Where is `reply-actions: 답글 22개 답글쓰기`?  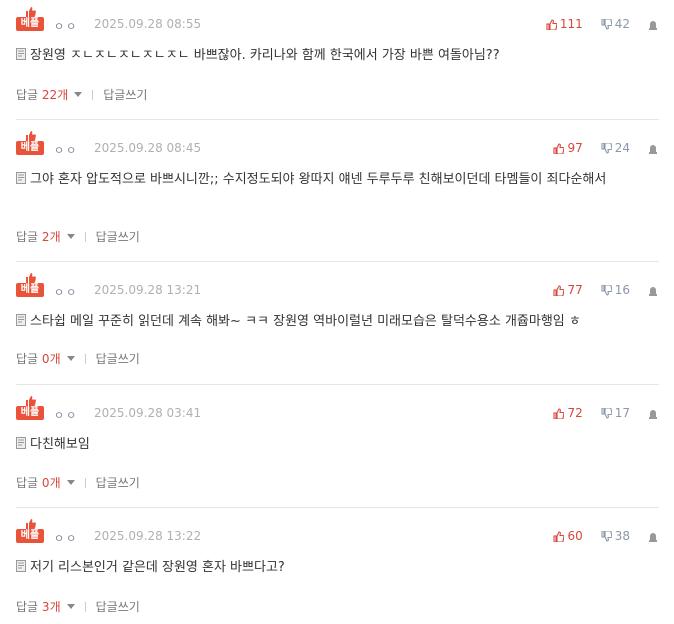
reply-actions: 답글 22개 답글쓰기 is located at coordinates (81, 94).